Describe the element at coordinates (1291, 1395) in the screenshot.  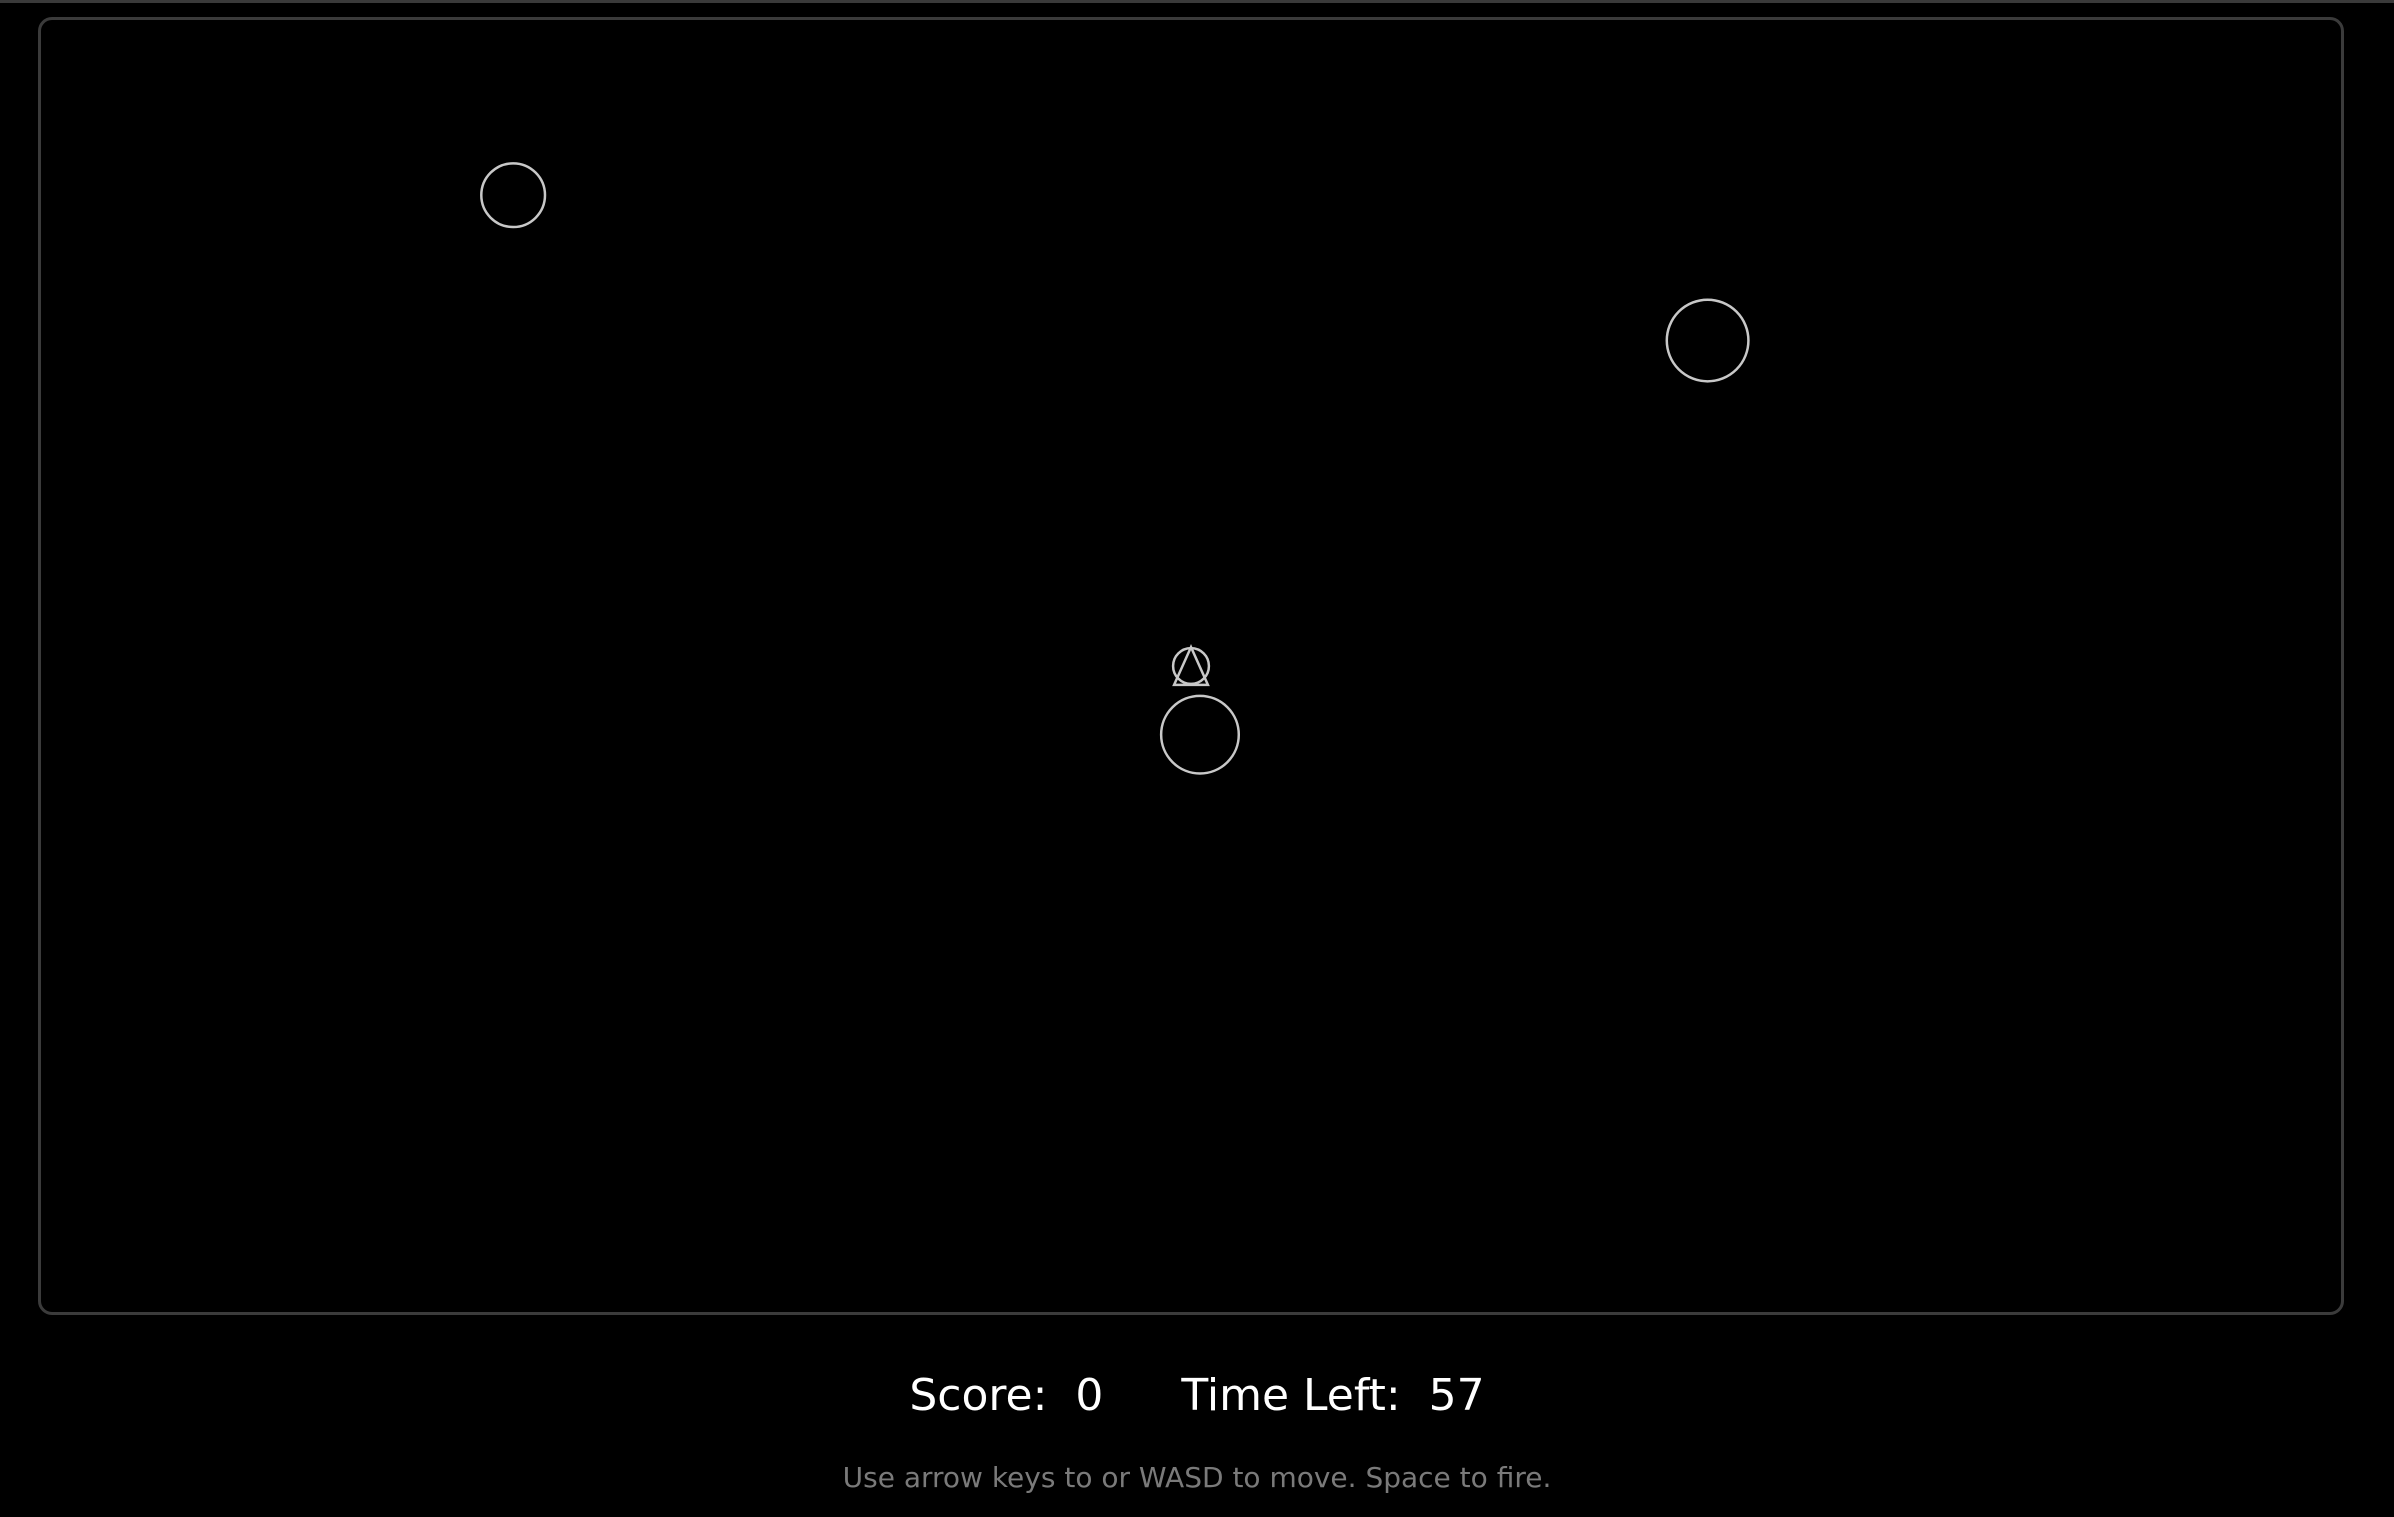
I see `time-left-label: Time Left:` at that location.